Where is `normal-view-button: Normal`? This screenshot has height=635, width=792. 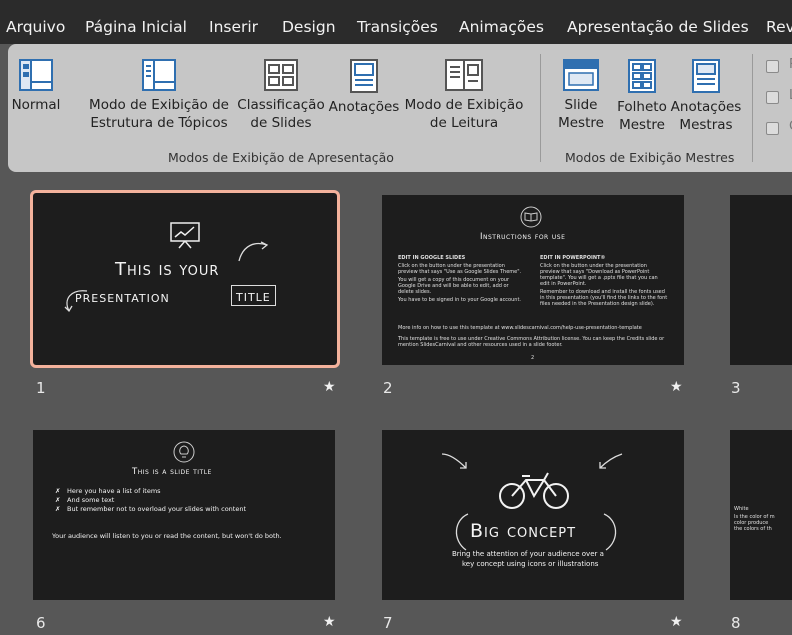 normal-view-button: Normal is located at coordinates (36, 86).